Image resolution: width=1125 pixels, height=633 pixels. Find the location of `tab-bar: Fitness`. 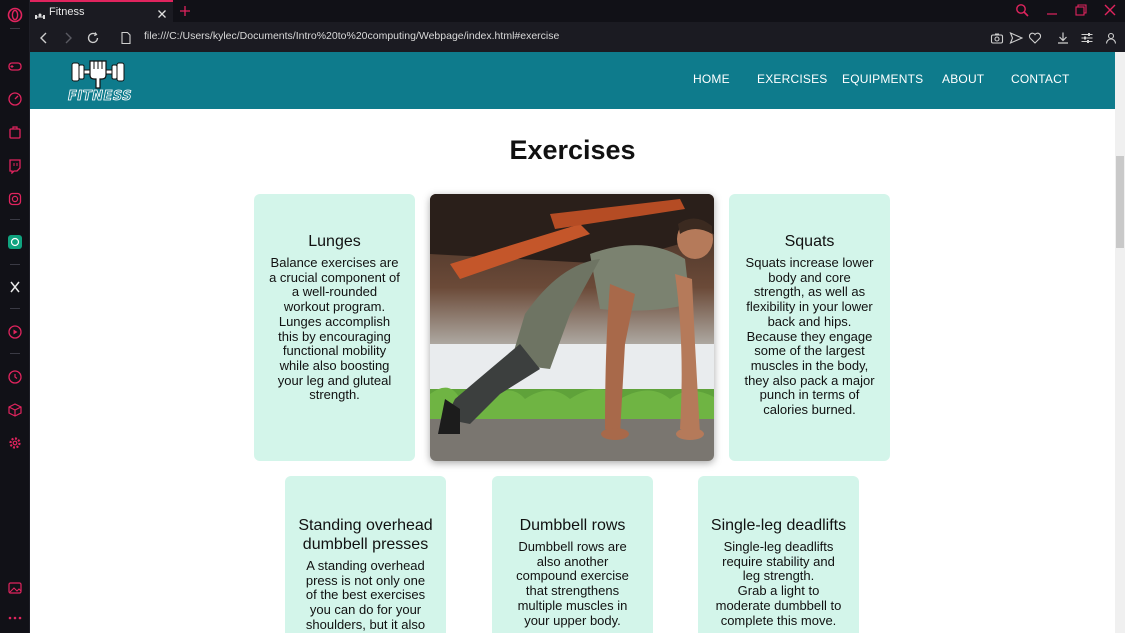

tab-bar: Fitness is located at coordinates (577, 11).